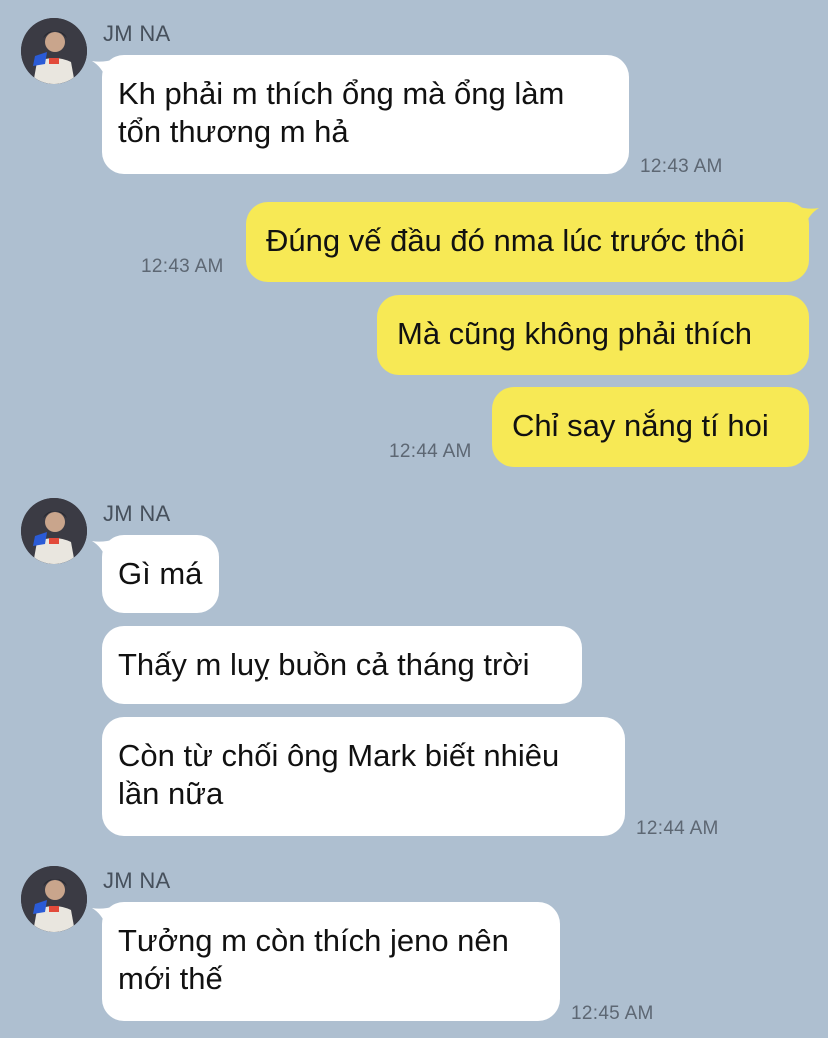 This screenshot has height=1038, width=828. I want to click on outgoing-message-bubble: Đúng vế đầu đó nma lúc trước thôi, so click(532, 242).